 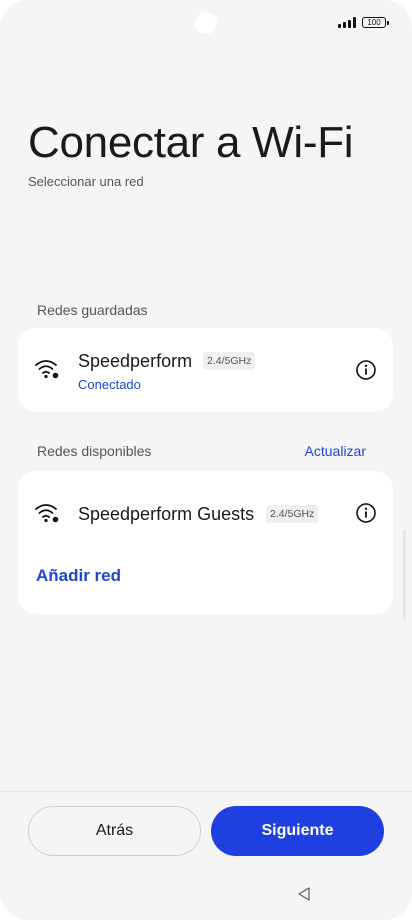 I want to click on battery-level: 100, so click(x=374, y=22).